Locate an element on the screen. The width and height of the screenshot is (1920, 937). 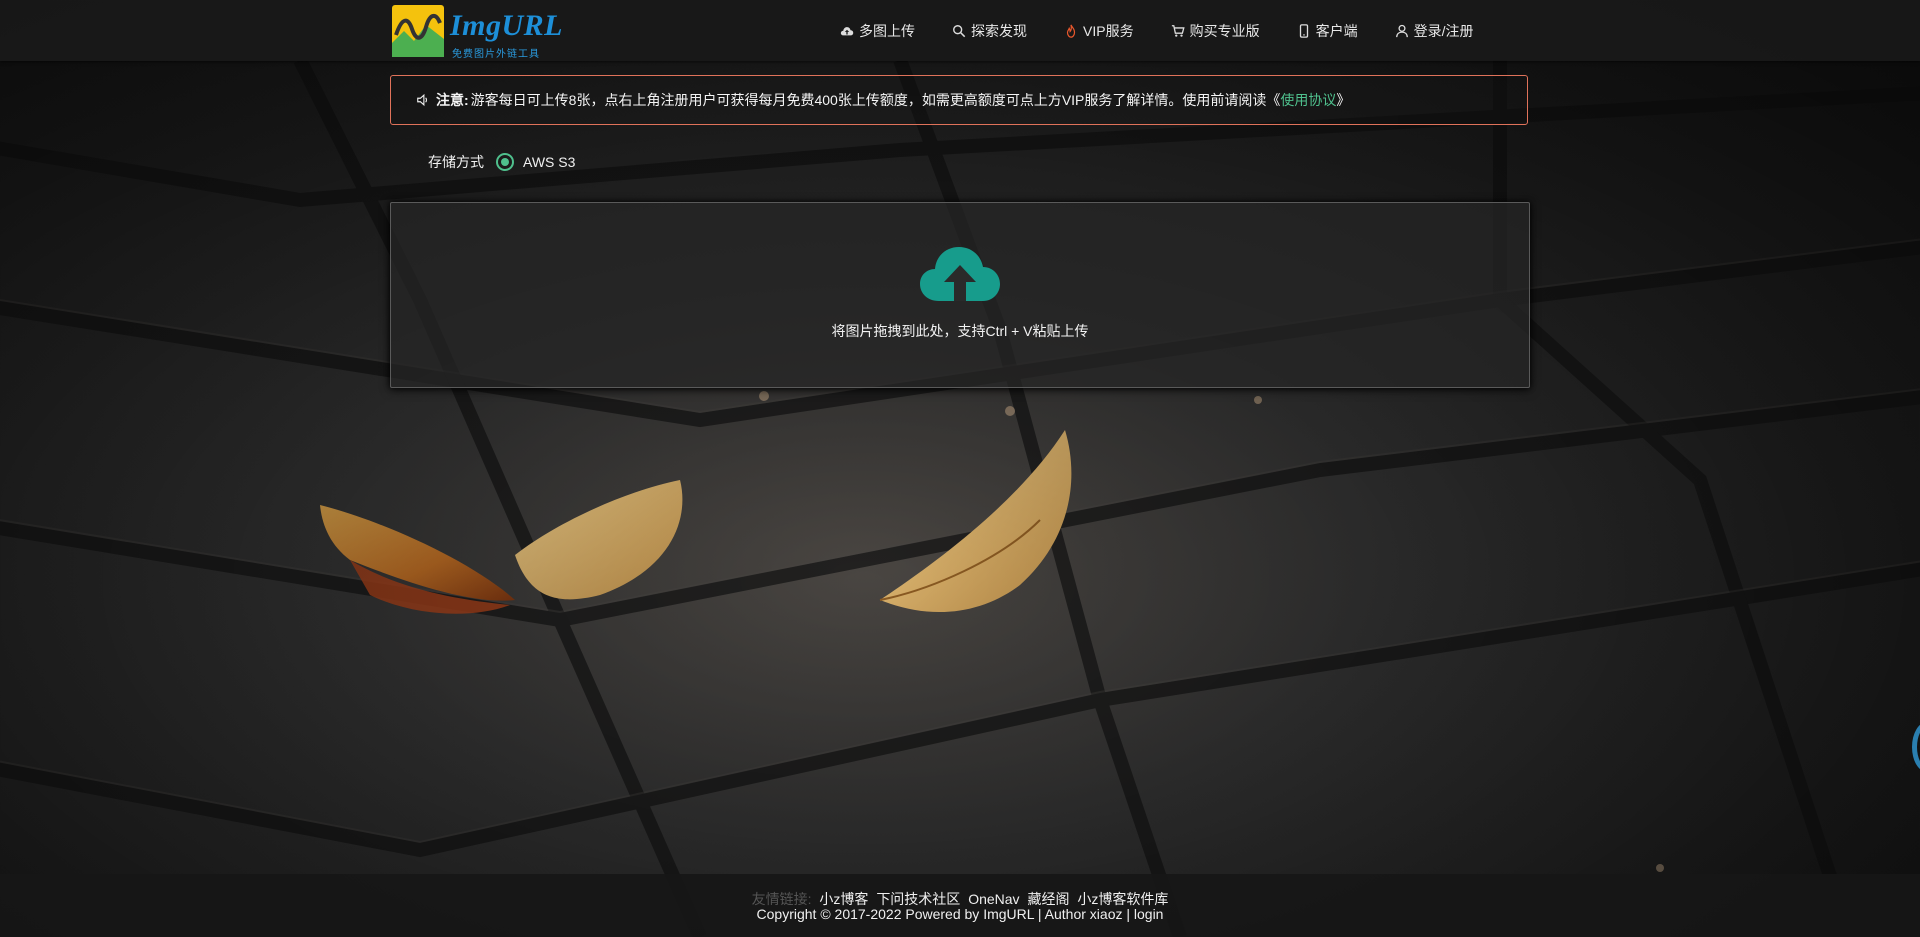
logo: ImgURL 免费图片外链工具 is located at coordinates (482, 32).